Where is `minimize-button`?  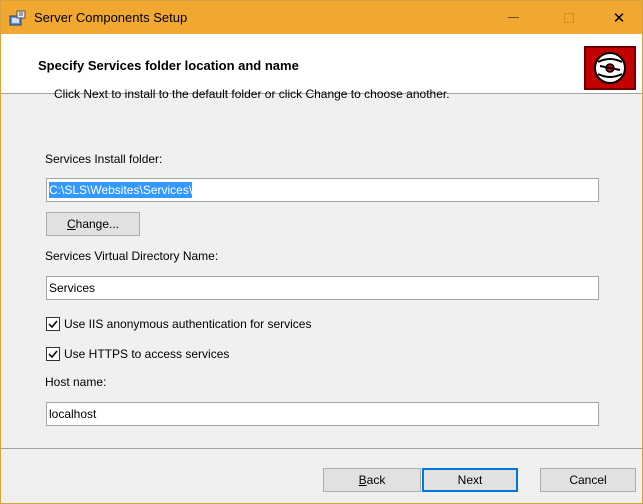 minimize-button is located at coordinates (513, 17).